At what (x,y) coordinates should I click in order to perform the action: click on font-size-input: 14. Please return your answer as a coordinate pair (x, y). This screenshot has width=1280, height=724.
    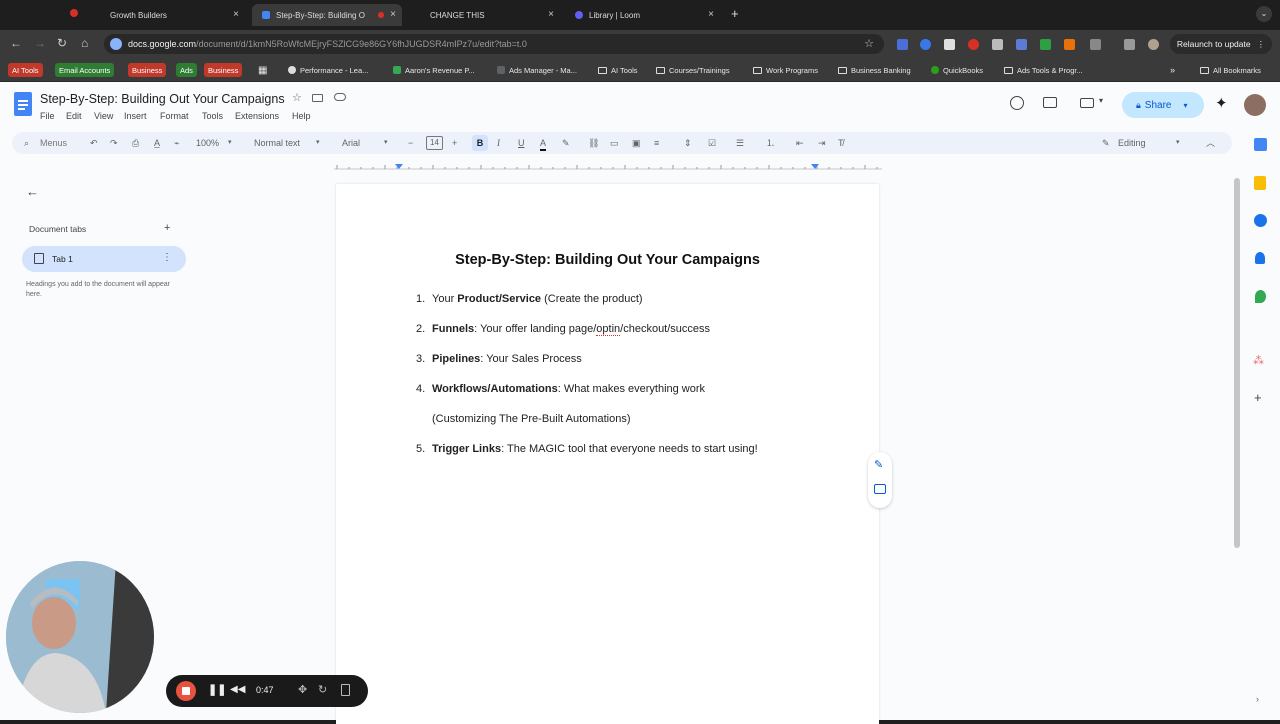
    Looking at the image, I should click on (434, 143).